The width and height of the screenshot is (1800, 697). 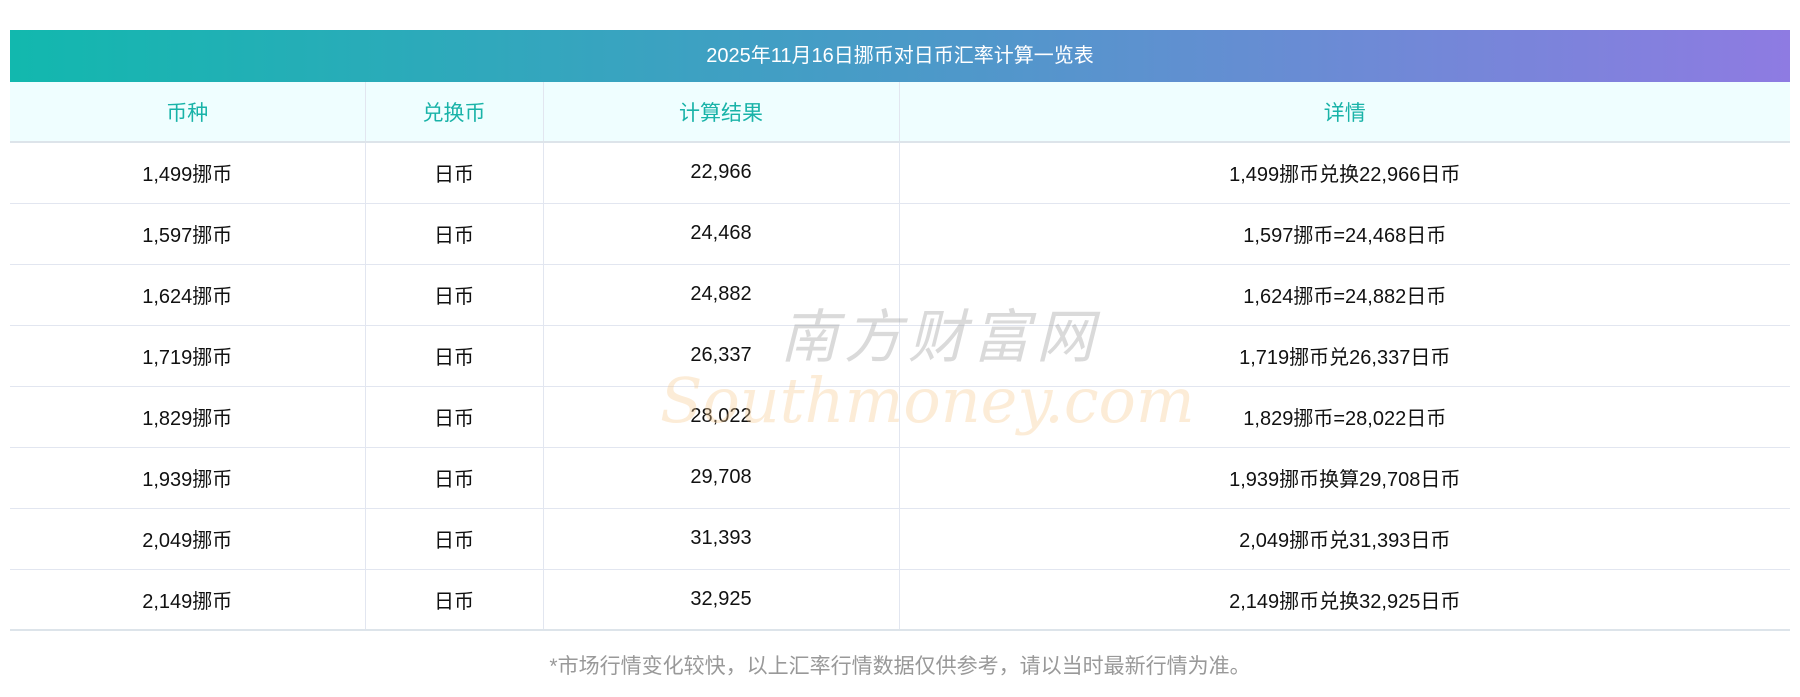 I want to click on cell-result: 24,468, so click(x=721, y=234).